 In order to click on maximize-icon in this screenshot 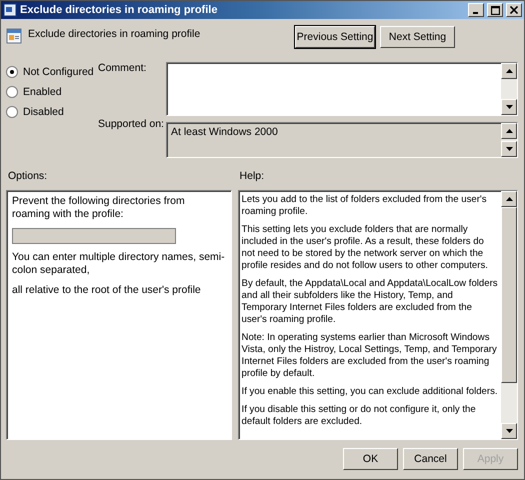, I will do `click(495, 10)`.